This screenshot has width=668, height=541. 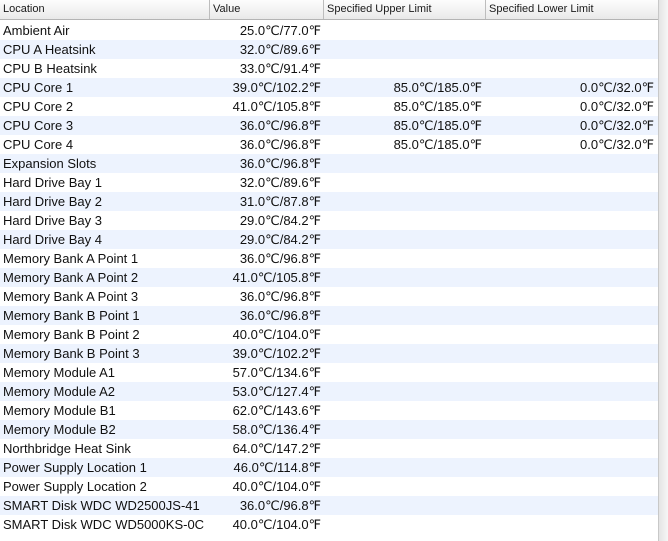 I want to click on column-header-lower-limit: Specified Lower Limit, so click(x=572, y=9).